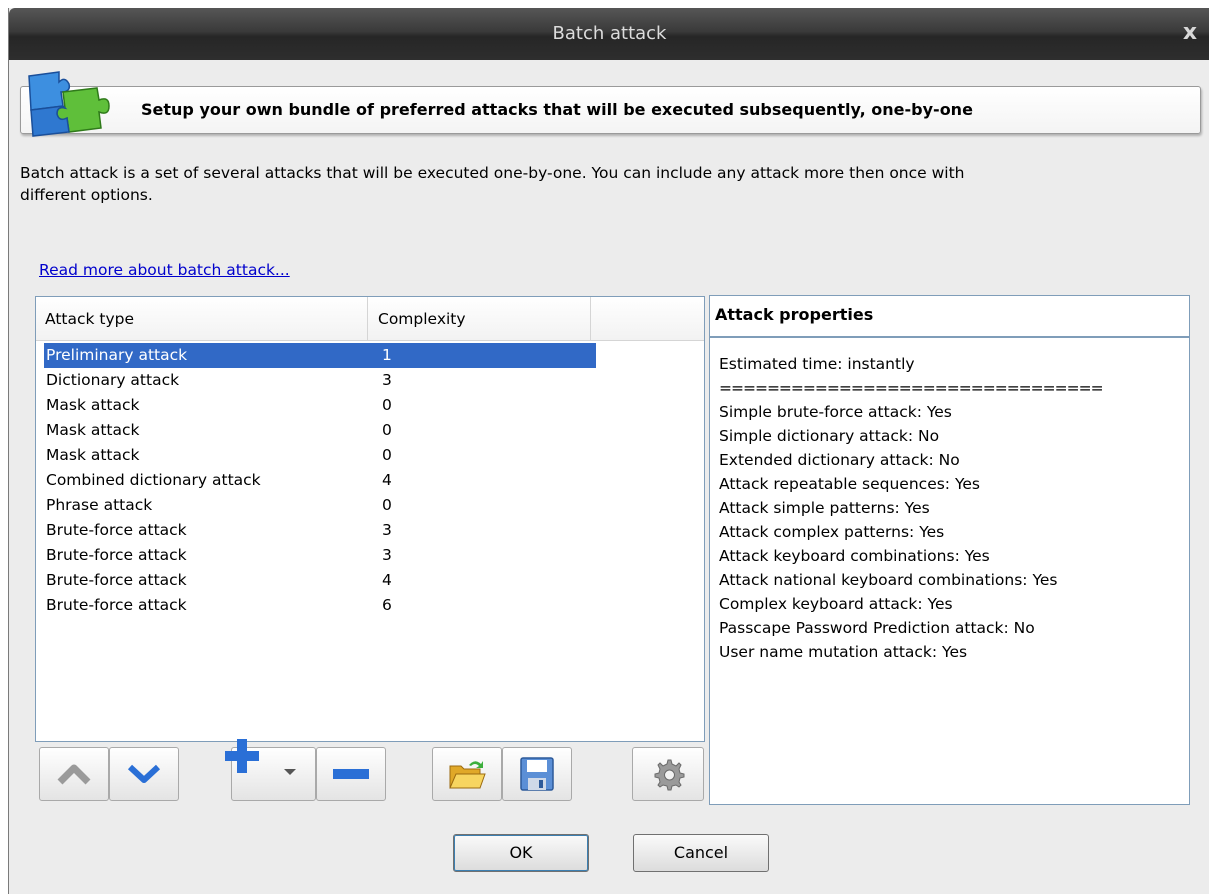  I want to click on property-line: Simple brute-force attack: Yes, so click(835, 412).